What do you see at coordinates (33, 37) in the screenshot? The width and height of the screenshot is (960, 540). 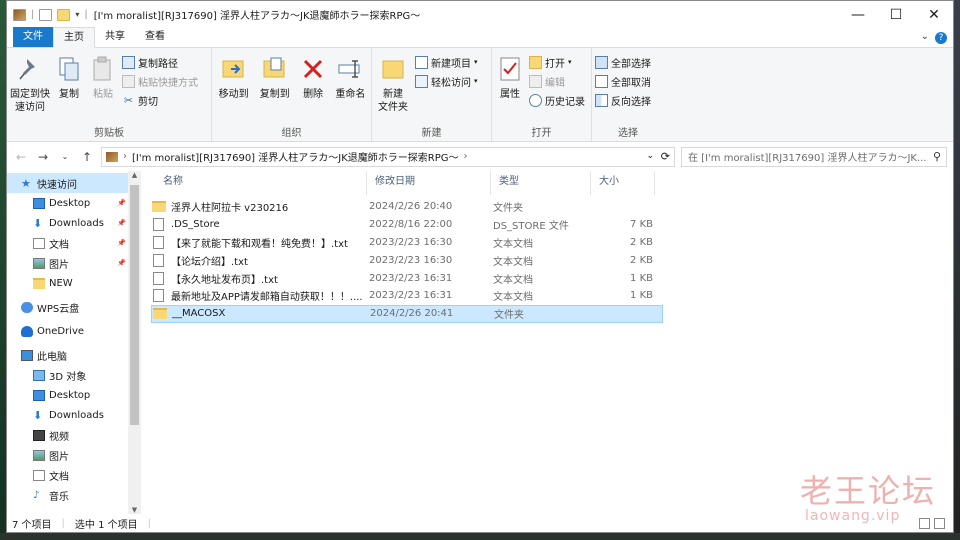 I see `tab-file: 文件` at bounding box center [33, 37].